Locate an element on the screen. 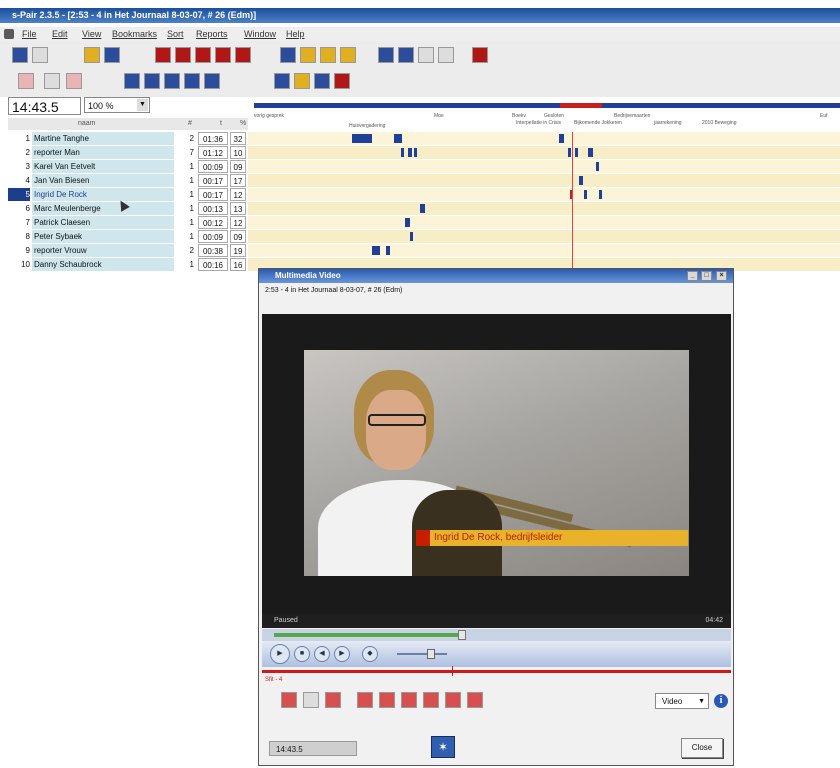  topic-label: Bijkomende Jokkeren is located at coordinates (598, 123).